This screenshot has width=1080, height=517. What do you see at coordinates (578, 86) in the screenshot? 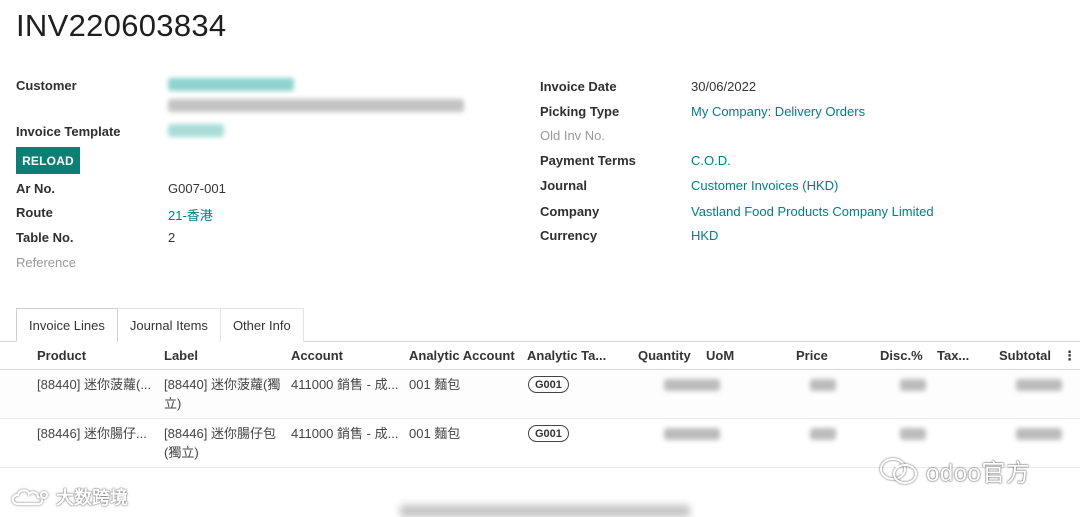
I see `invoice-date-label: Invoice Date` at bounding box center [578, 86].